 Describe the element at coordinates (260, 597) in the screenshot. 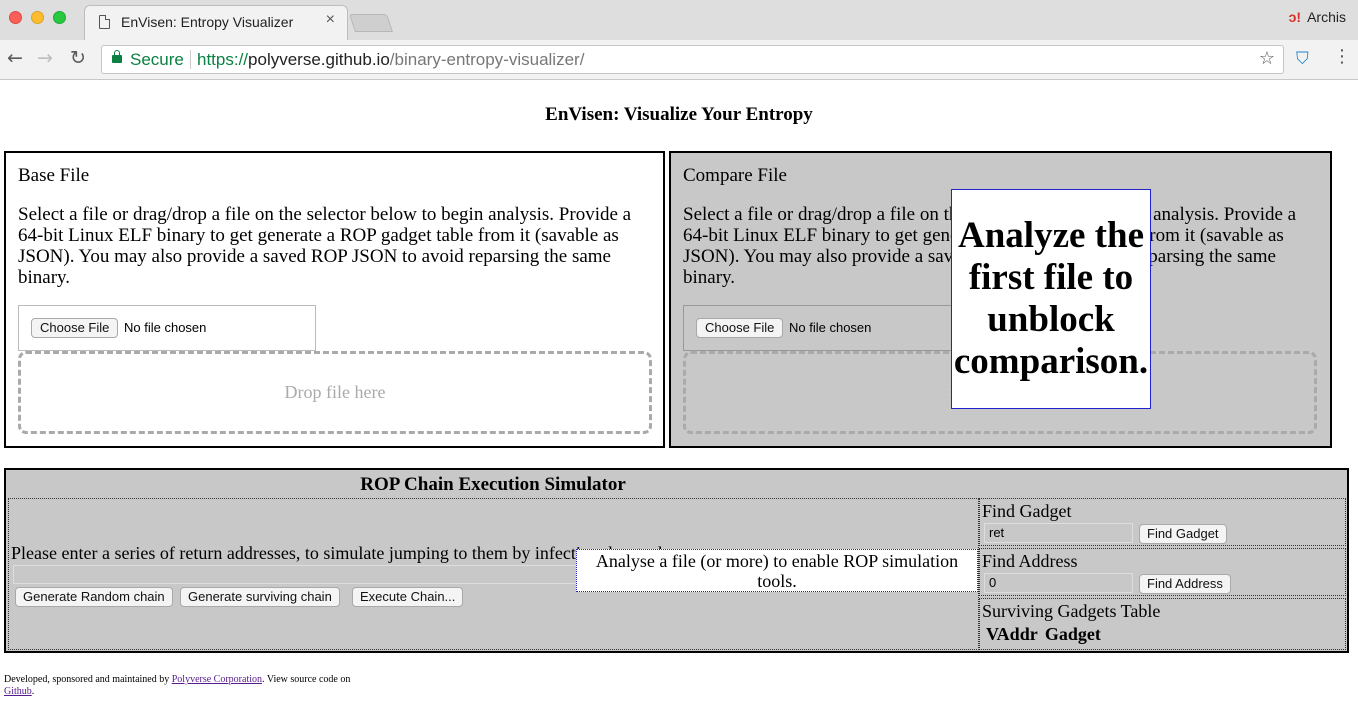

I see `generate-surviving-chain-button: Generate surviving chain` at that location.